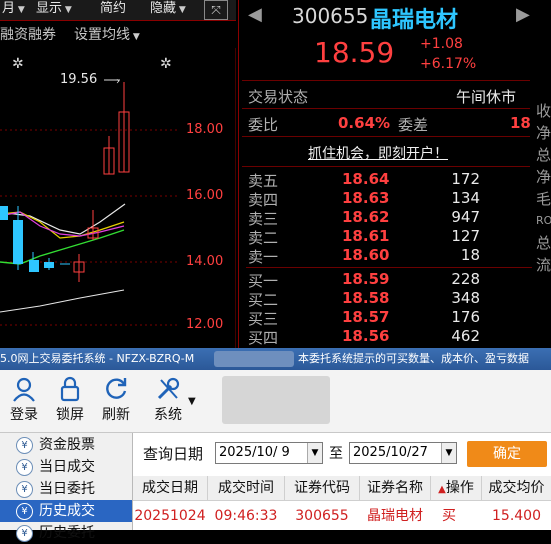  Describe the element at coordinates (62, 301) in the screenshot. I see `ma-line-long` at that location.